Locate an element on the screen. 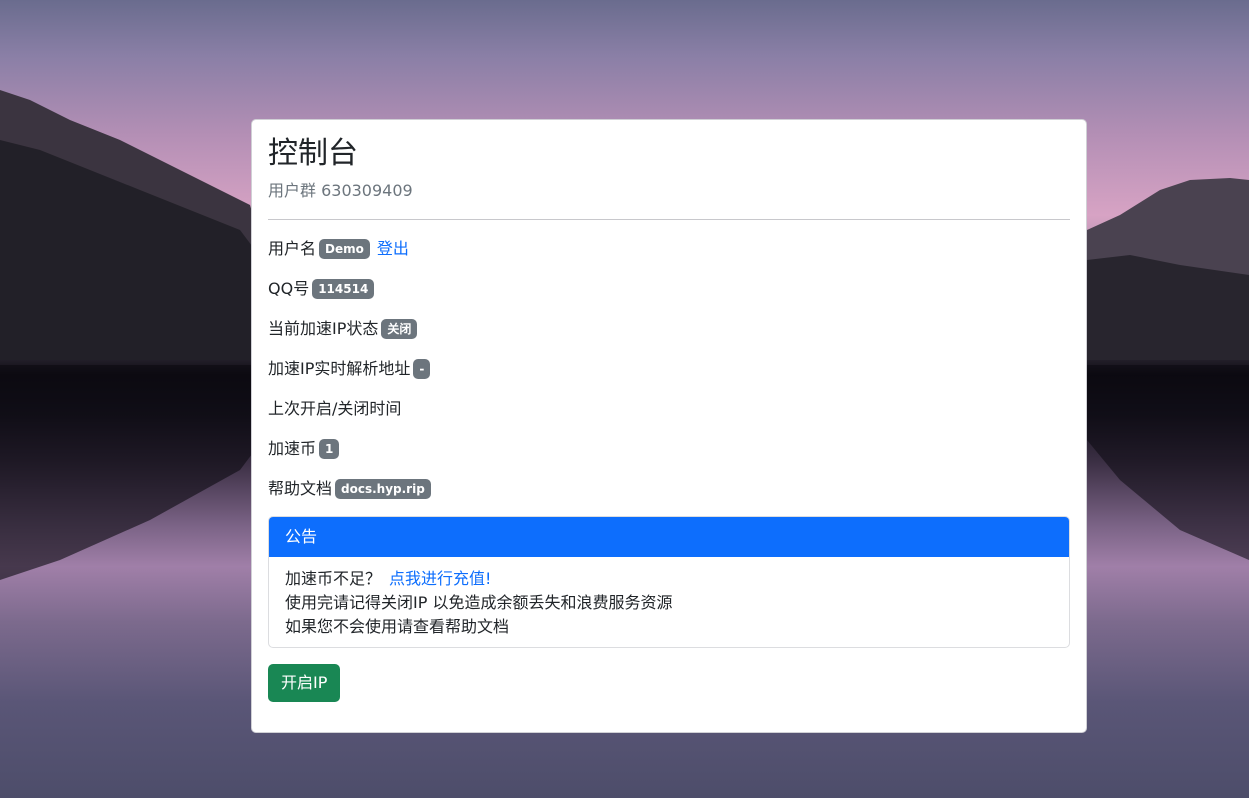 The width and height of the screenshot is (1249, 798). resolve-address-badge: - is located at coordinates (422, 369).